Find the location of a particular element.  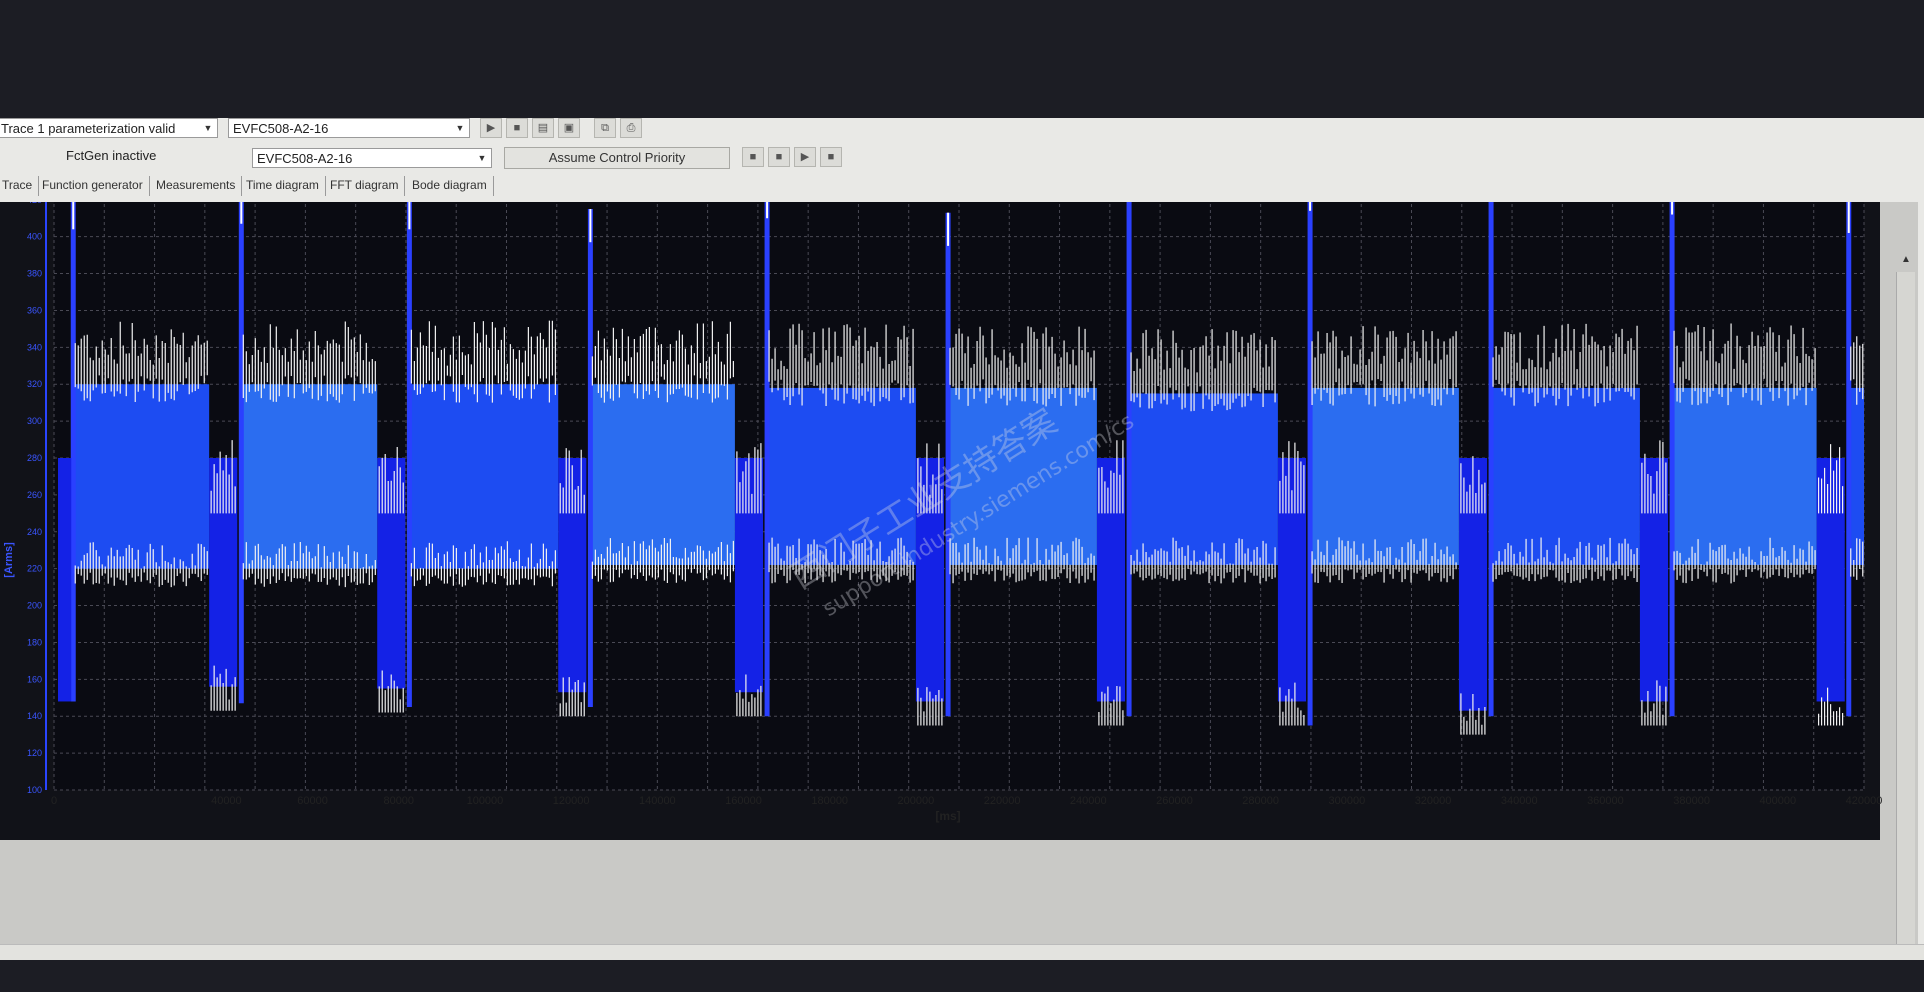

y-tick-label: 180 is located at coordinates (34, 642).